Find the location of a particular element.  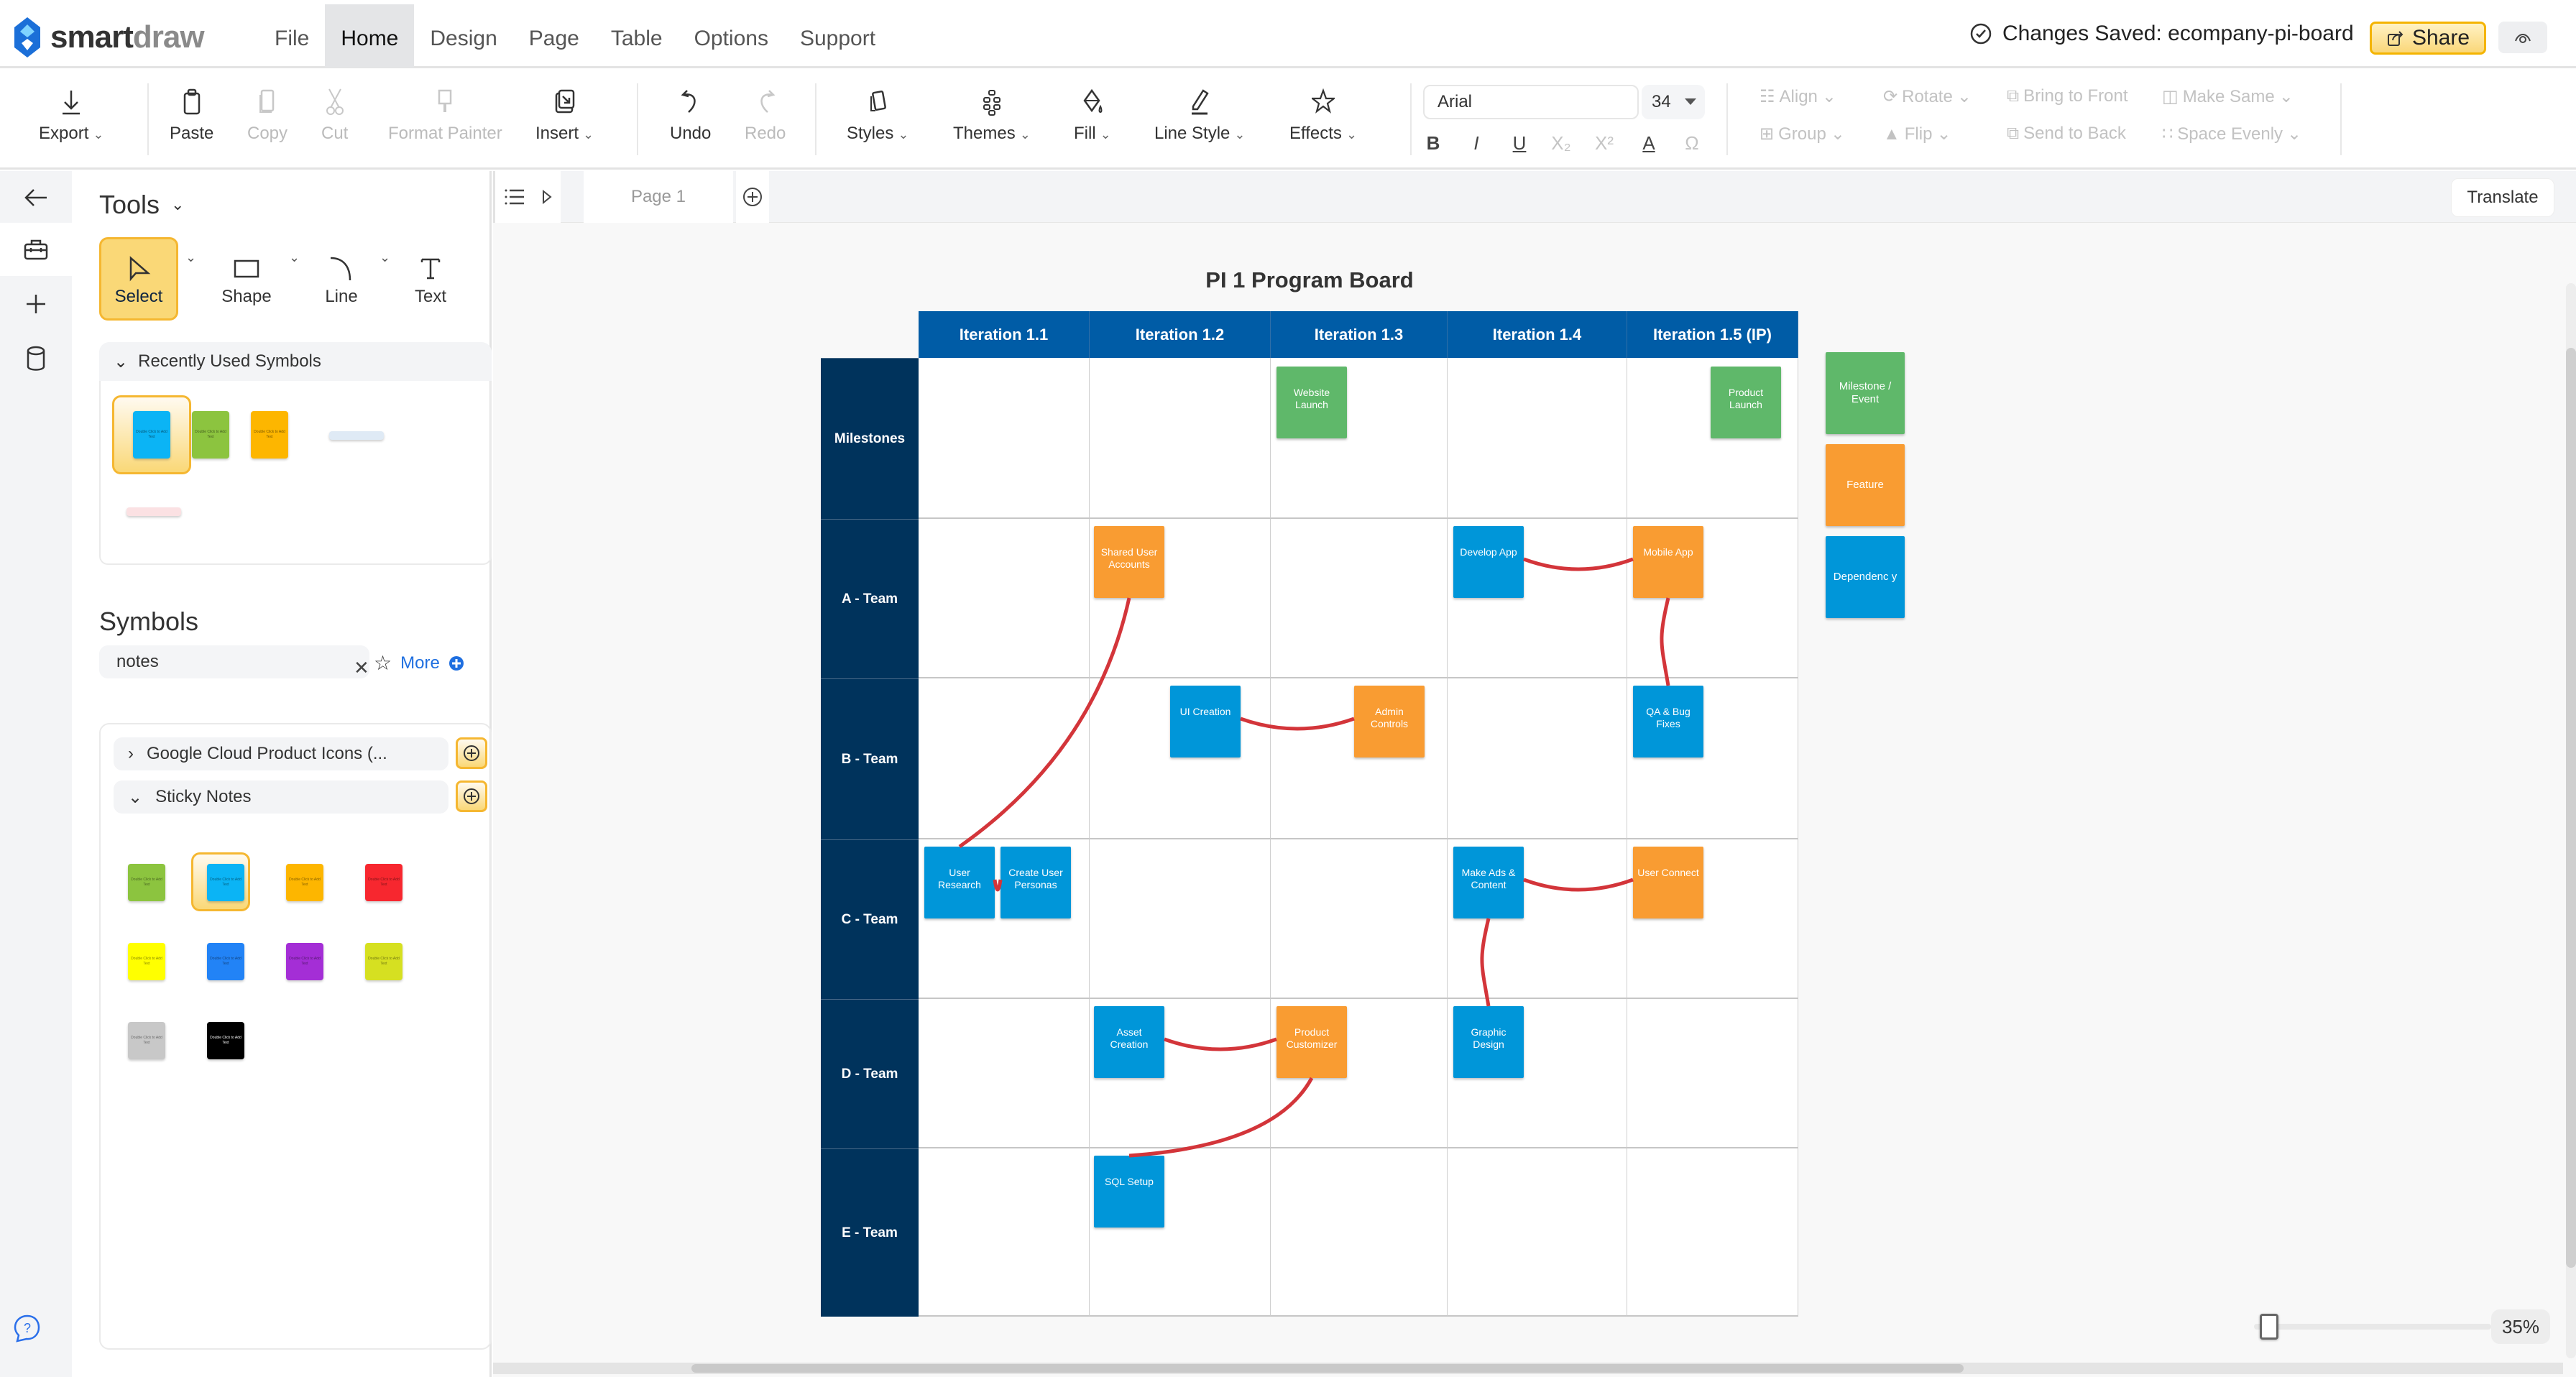

zoom-slider-track is located at coordinates (2372, 1327).